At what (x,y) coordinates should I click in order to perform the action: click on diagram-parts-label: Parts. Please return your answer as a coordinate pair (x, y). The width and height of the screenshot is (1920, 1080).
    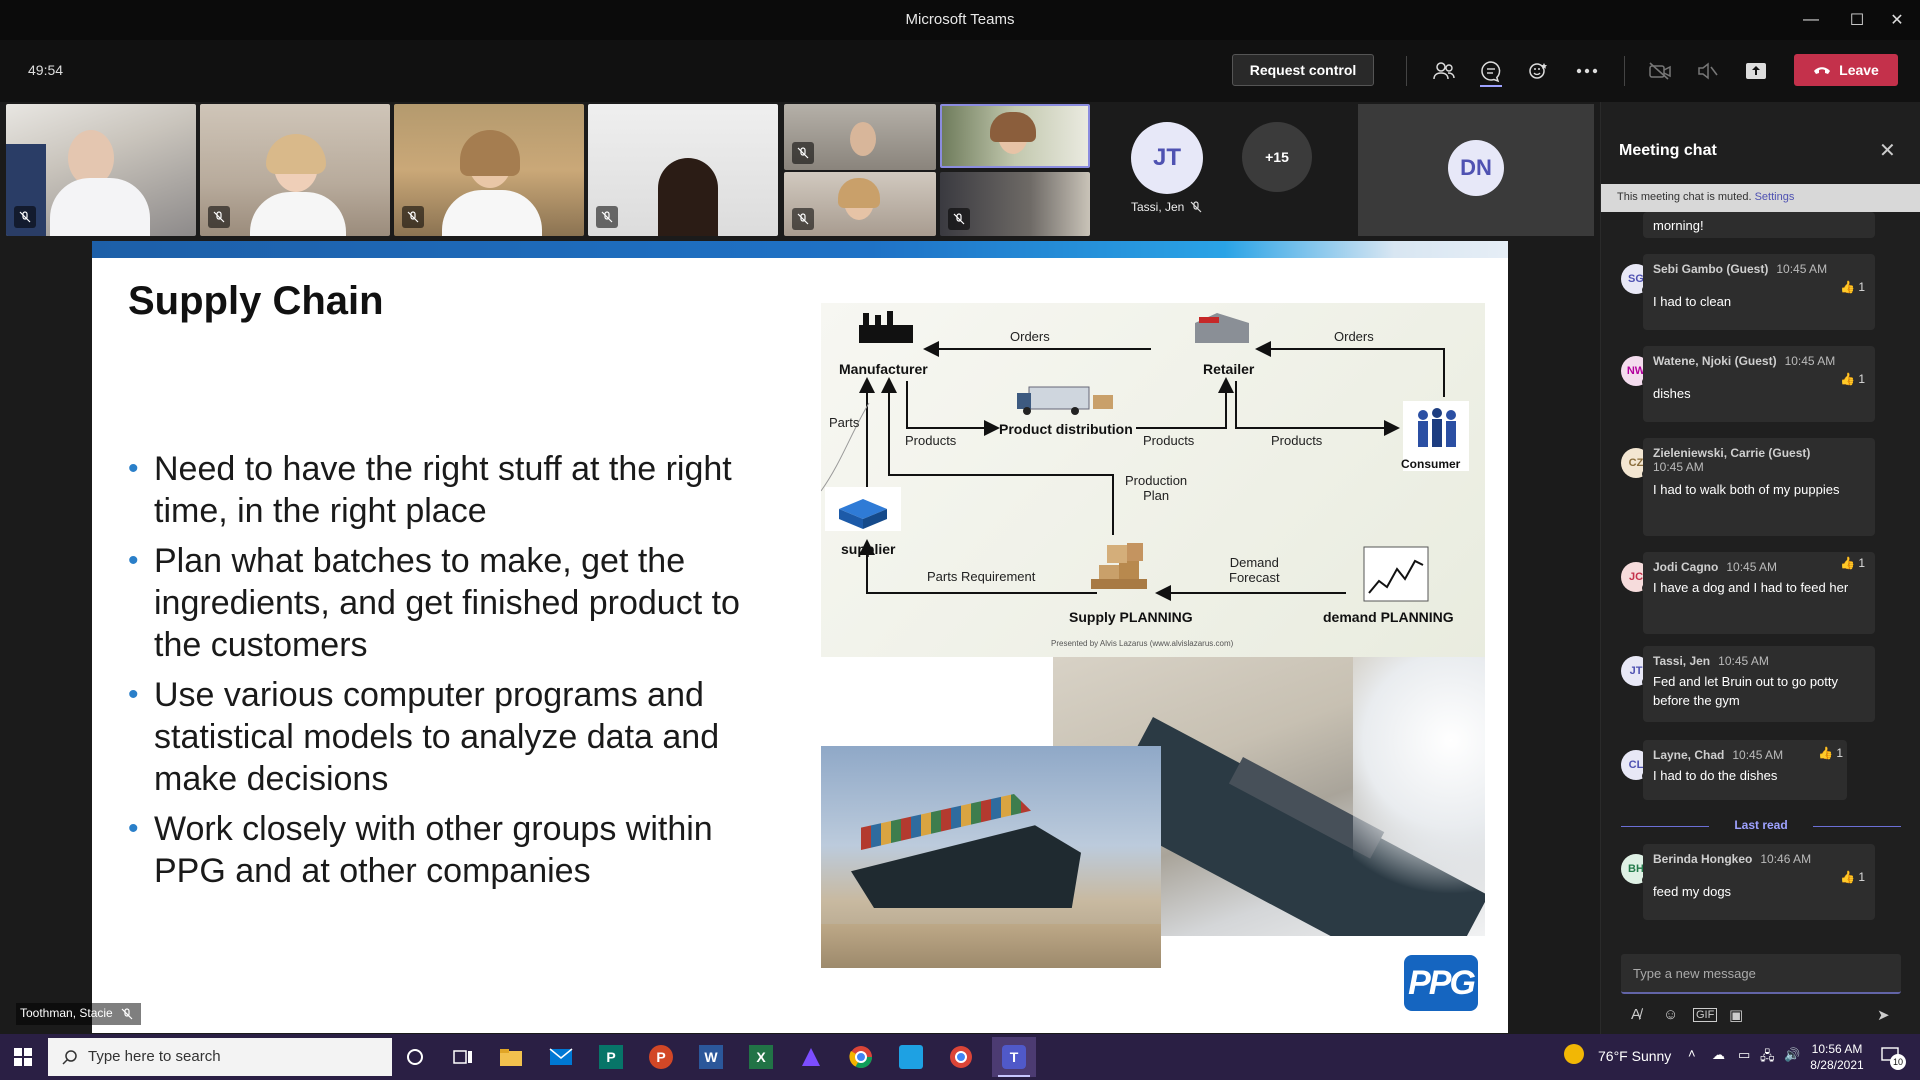
    Looking at the image, I should click on (844, 422).